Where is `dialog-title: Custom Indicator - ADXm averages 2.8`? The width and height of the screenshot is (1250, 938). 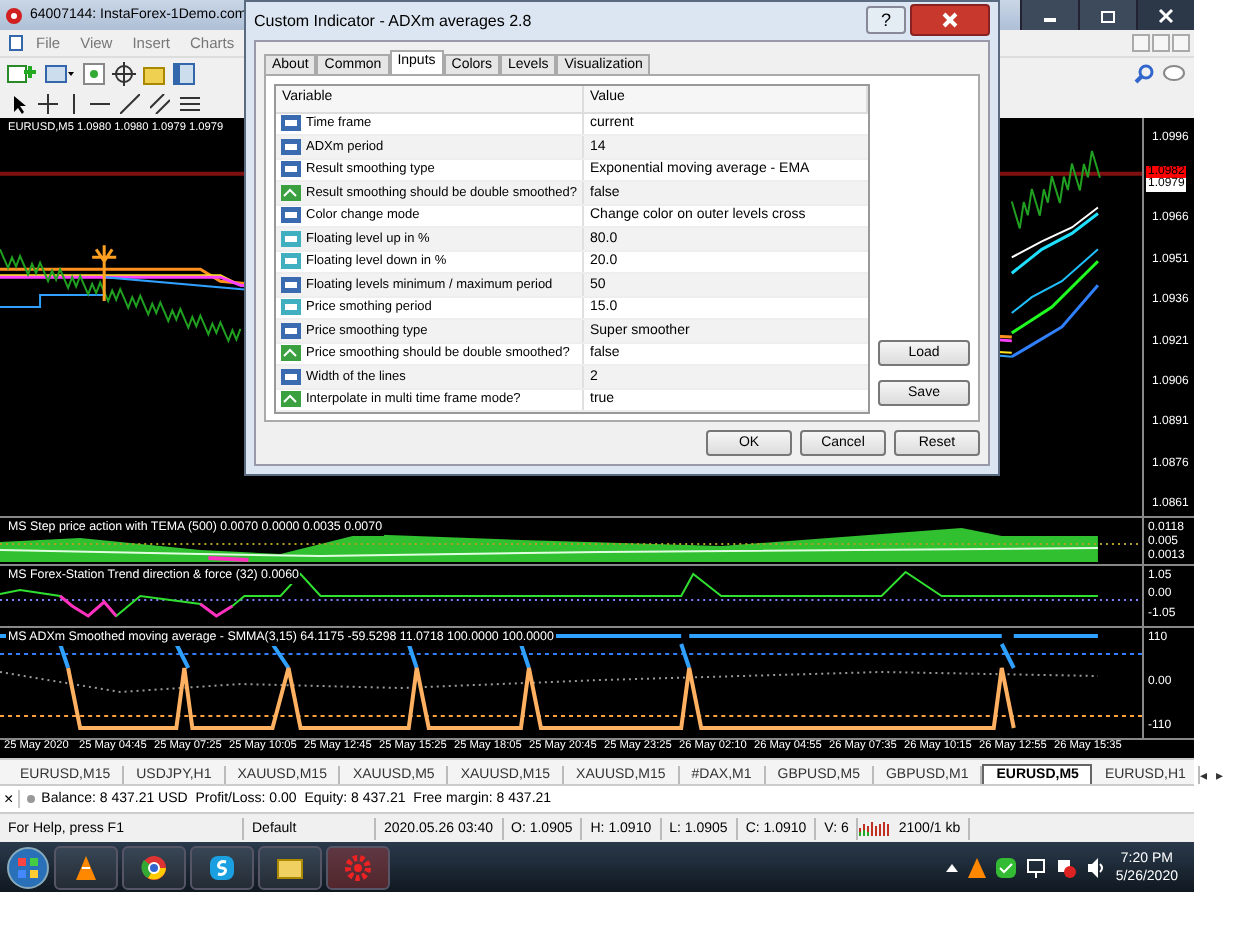
dialog-title: Custom Indicator - ADXm averages 2.8 is located at coordinates (393, 20).